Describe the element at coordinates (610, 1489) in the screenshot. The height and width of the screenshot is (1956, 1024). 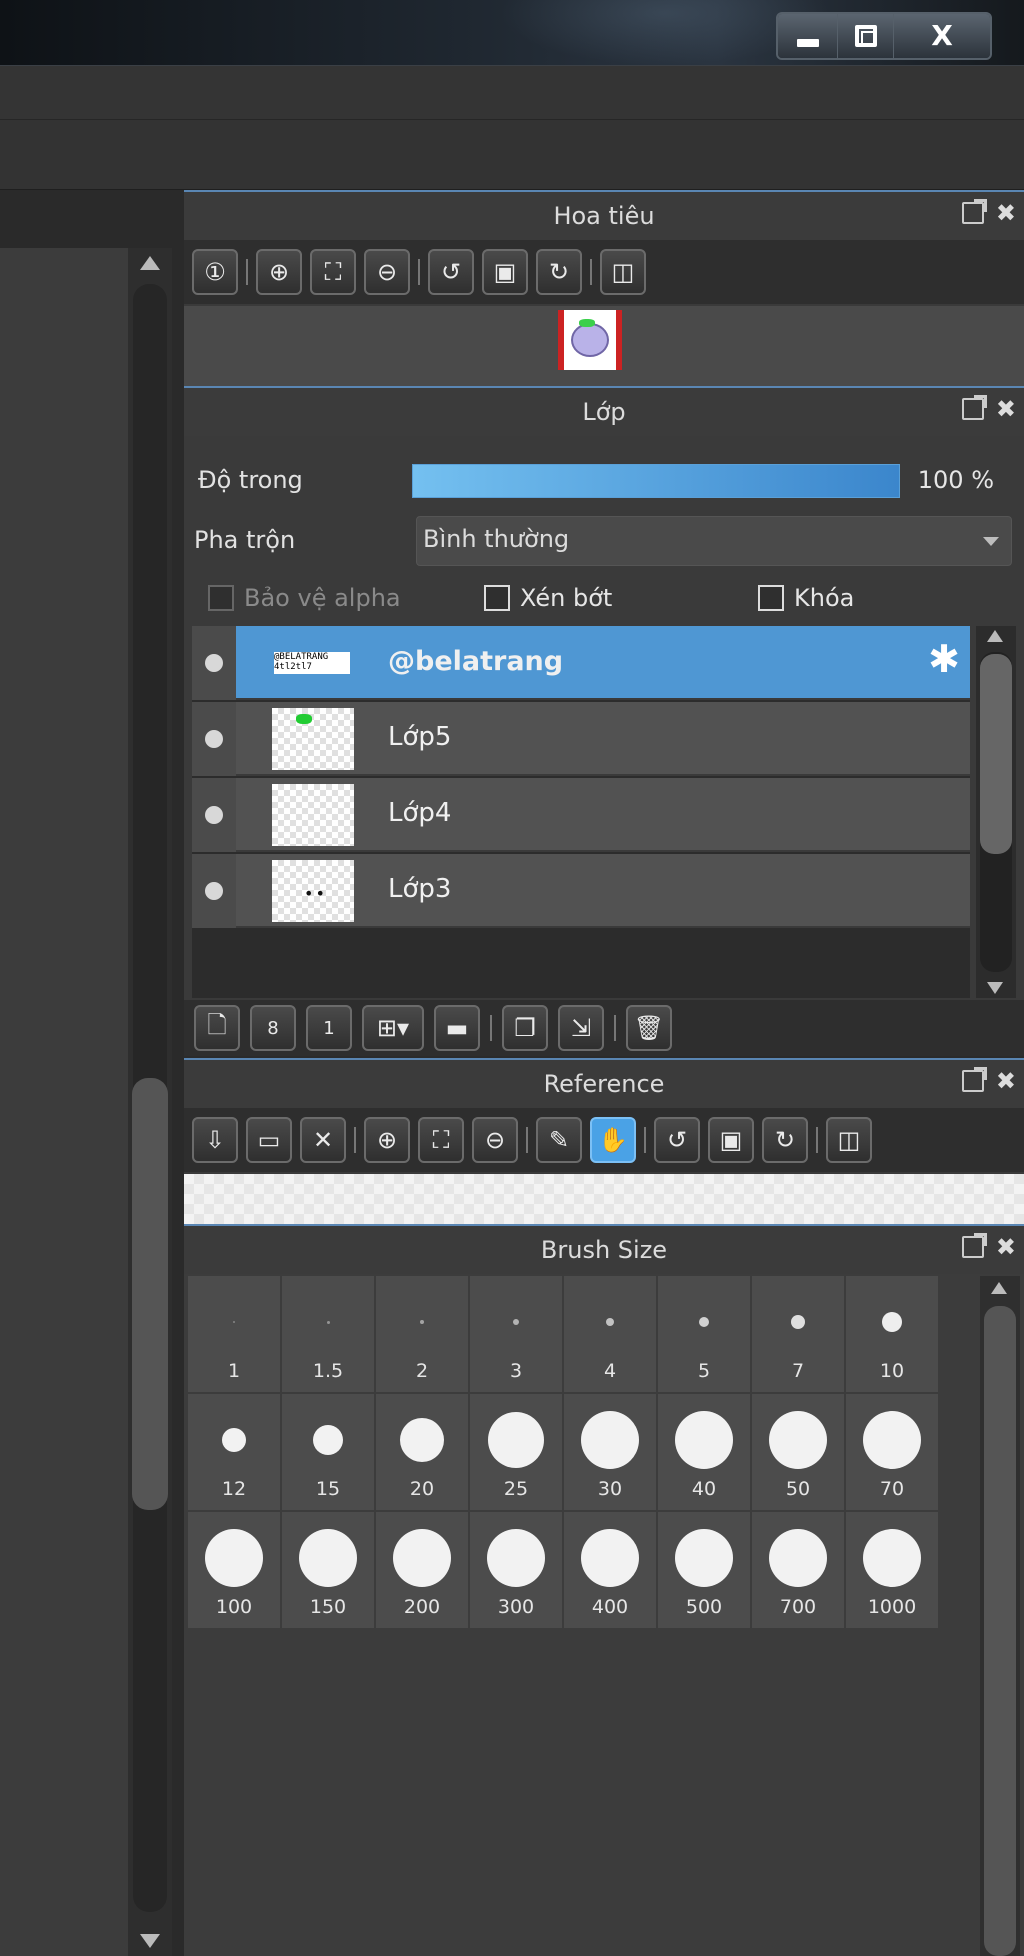
I see `brush-size-label: 30` at that location.